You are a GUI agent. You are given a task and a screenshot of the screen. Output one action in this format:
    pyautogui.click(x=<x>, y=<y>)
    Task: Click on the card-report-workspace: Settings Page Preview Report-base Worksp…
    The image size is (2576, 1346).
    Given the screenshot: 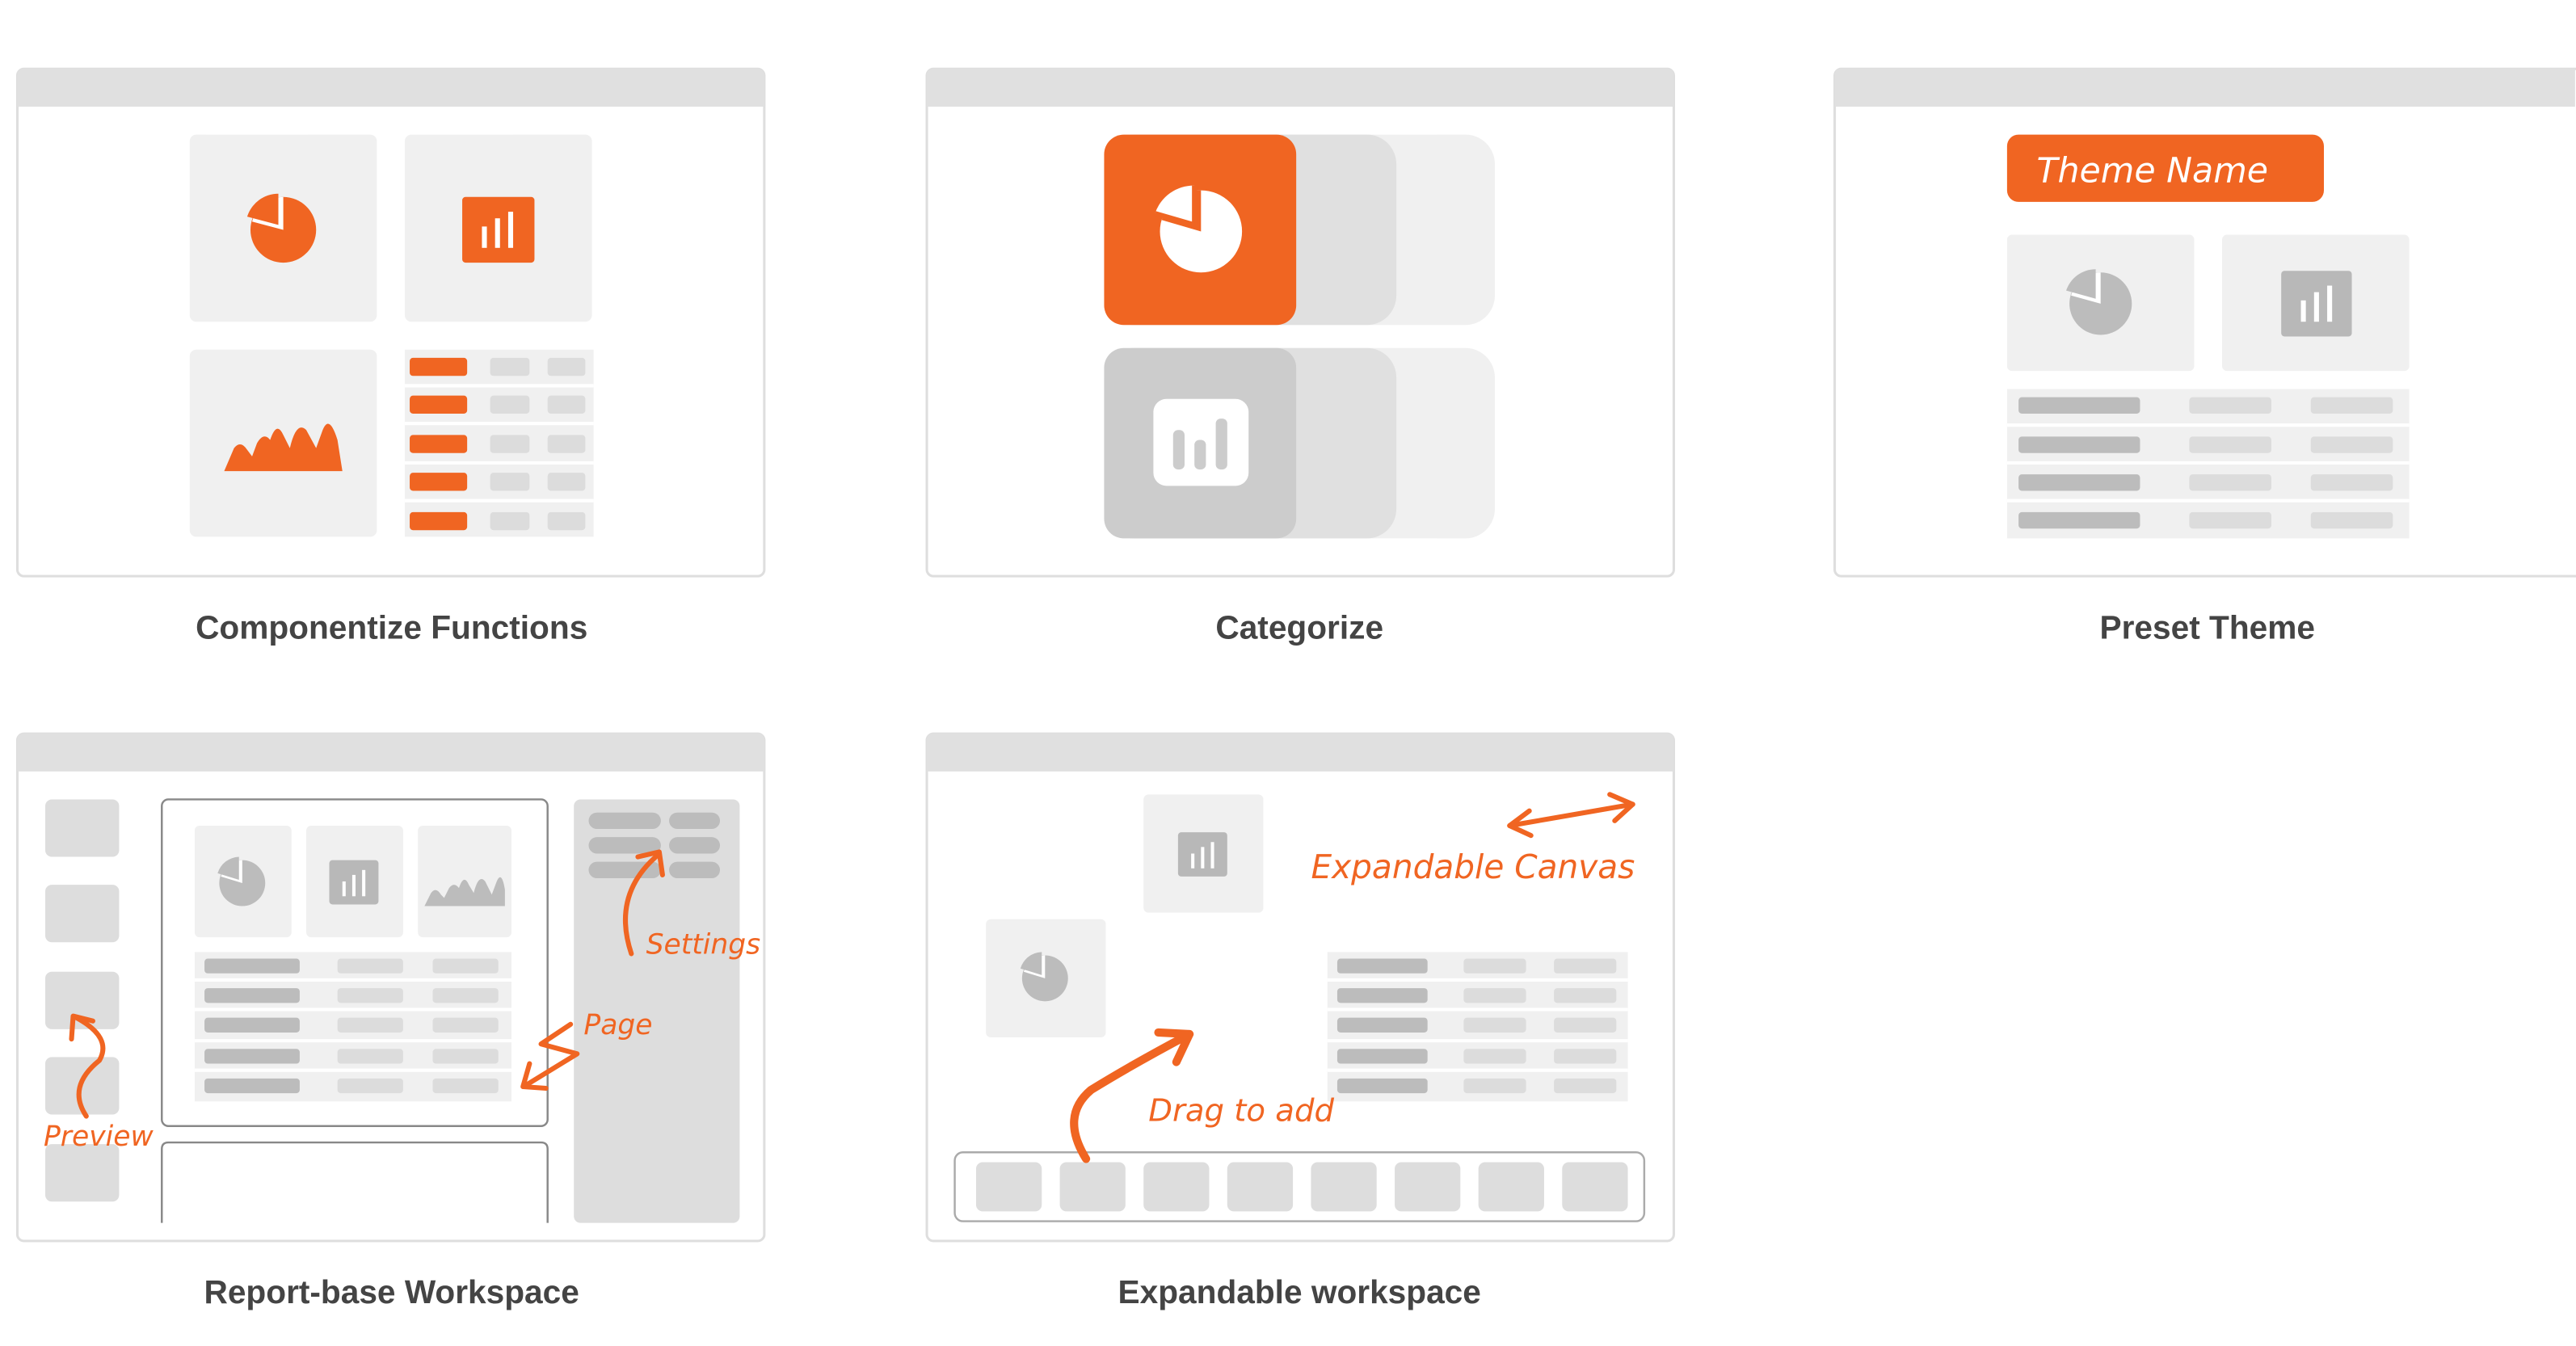 What is the action you would take?
    pyautogui.click(x=390, y=1021)
    